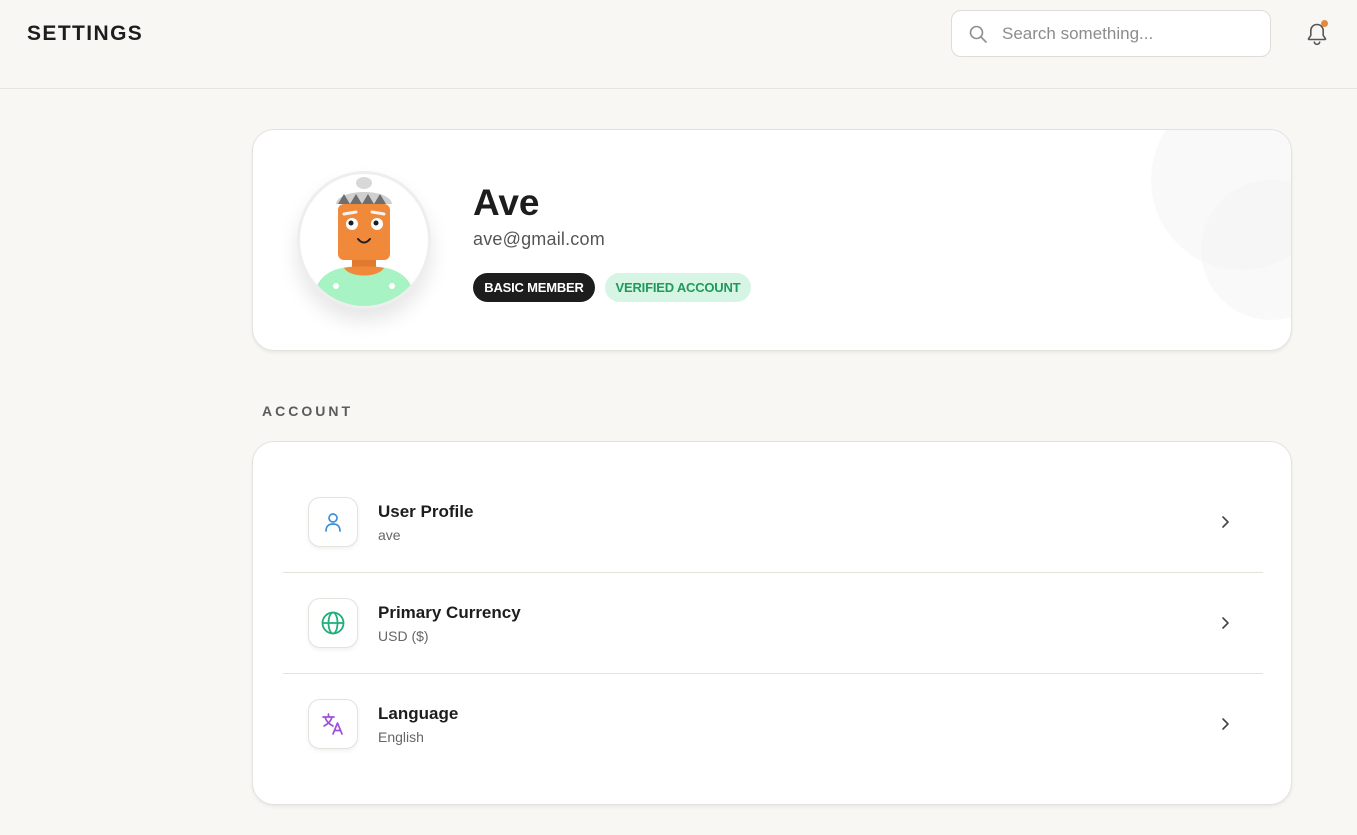 Image resolution: width=1357 pixels, height=835 pixels. What do you see at coordinates (978, 34) in the screenshot?
I see `search-icon` at bounding box center [978, 34].